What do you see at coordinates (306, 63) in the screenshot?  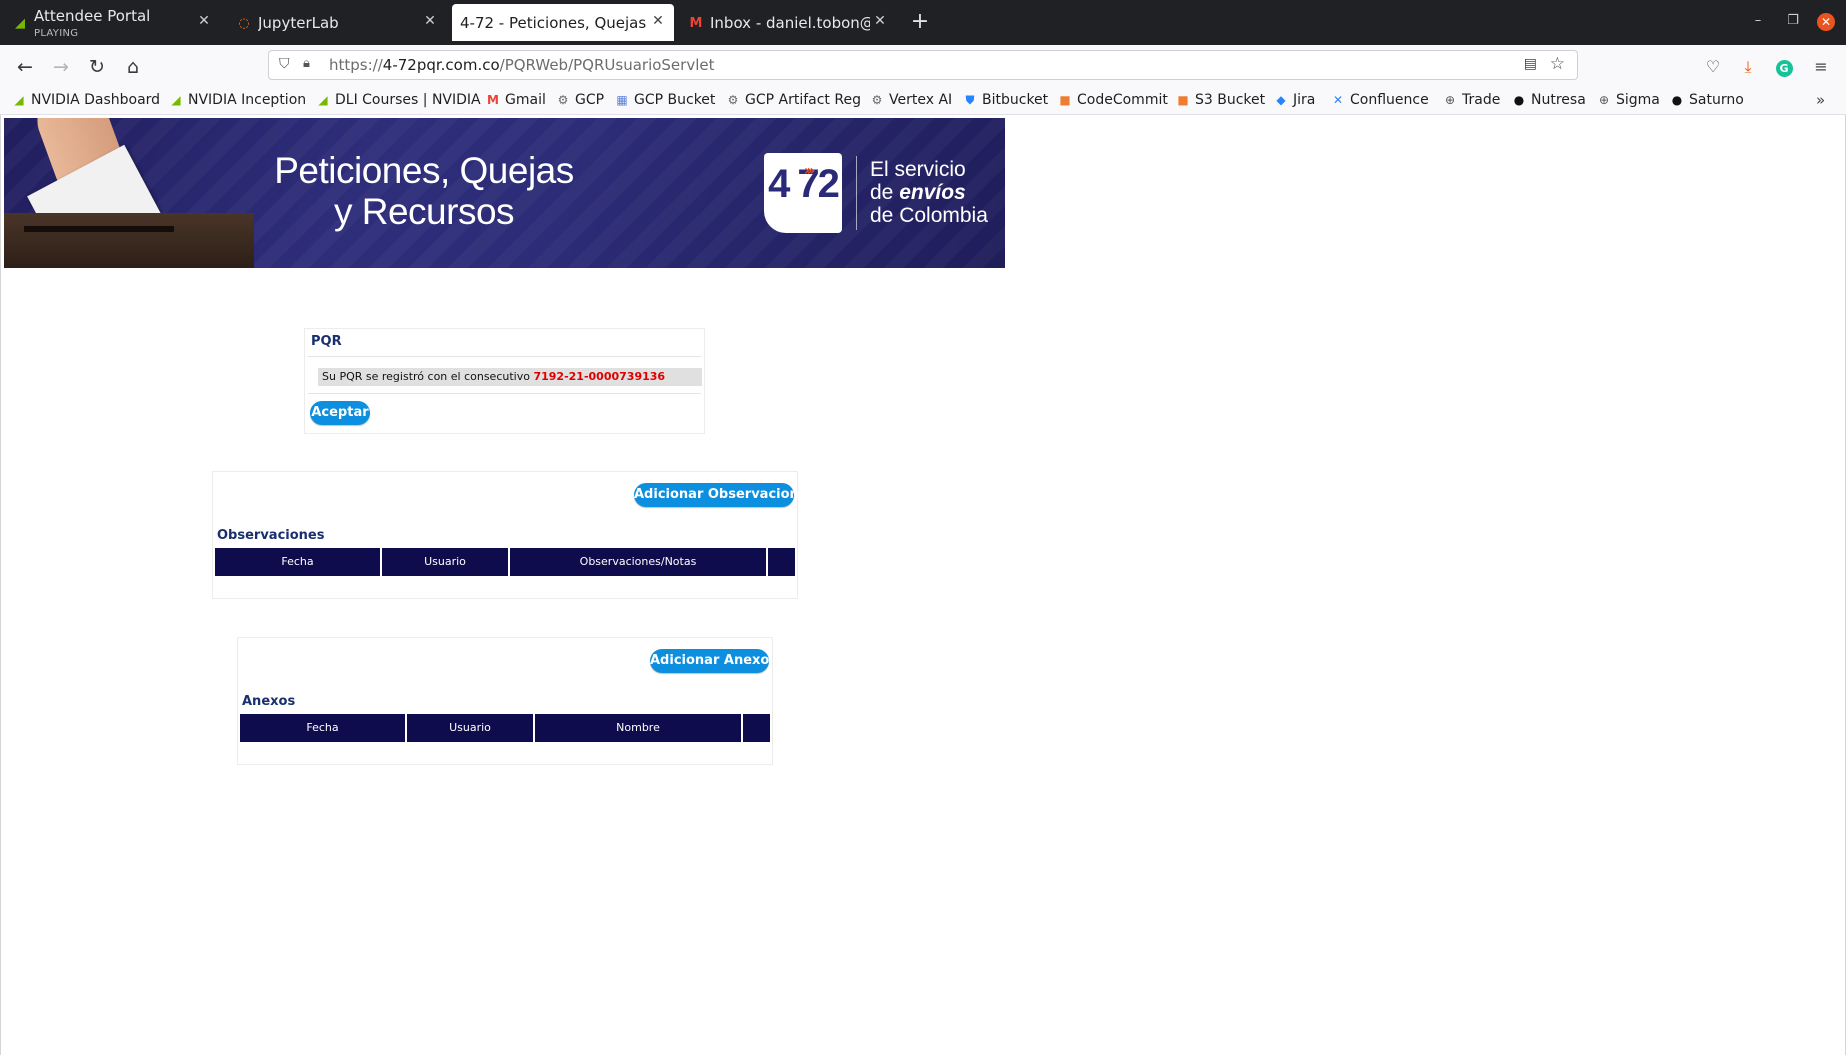 I see `lock-icon: 🔒︎` at bounding box center [306, 63].